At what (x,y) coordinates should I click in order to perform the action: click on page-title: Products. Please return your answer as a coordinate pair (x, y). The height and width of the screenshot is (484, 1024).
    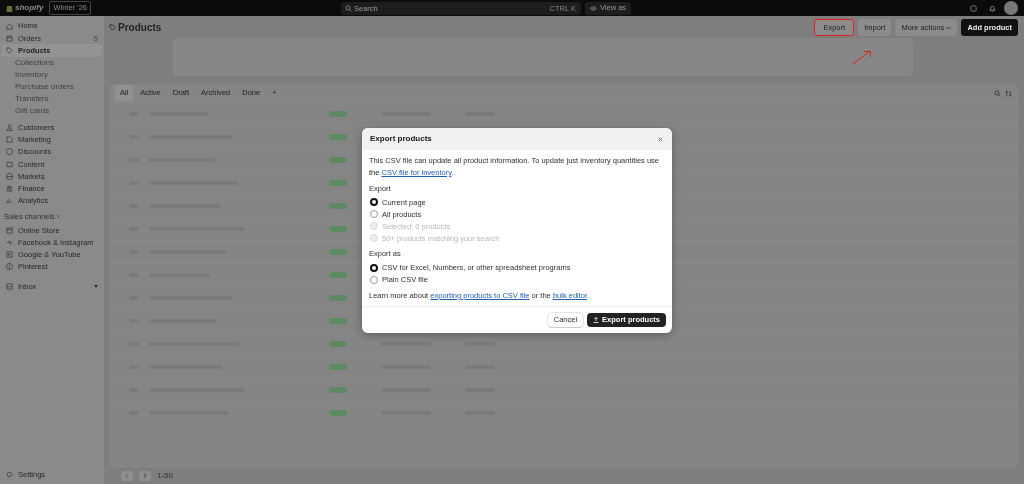
    Looking at the image, I should click on (140, 27).